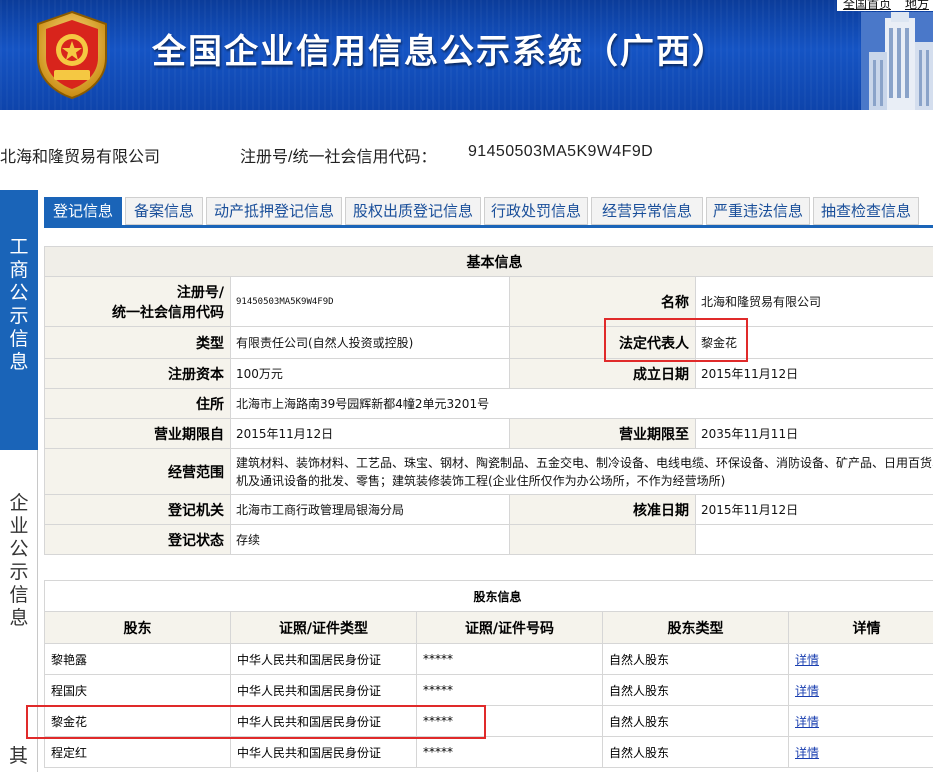 The height and width of the screenshot is (772, 933). I want to click on authority-value: 北海市工商行政管理局银海分局, so click(370, 509).